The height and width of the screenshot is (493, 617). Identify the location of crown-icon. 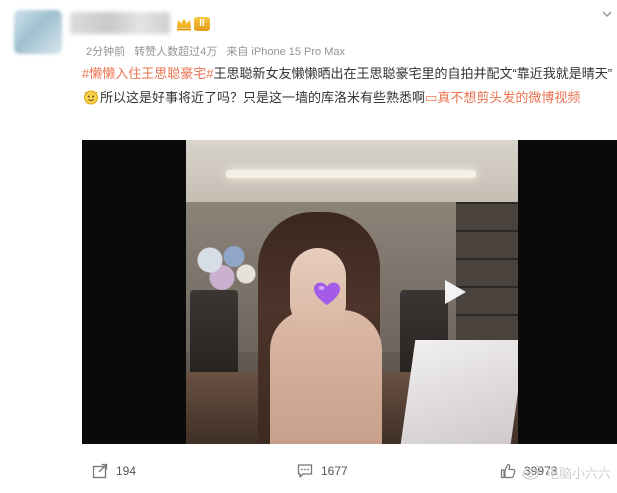
(184, 24).